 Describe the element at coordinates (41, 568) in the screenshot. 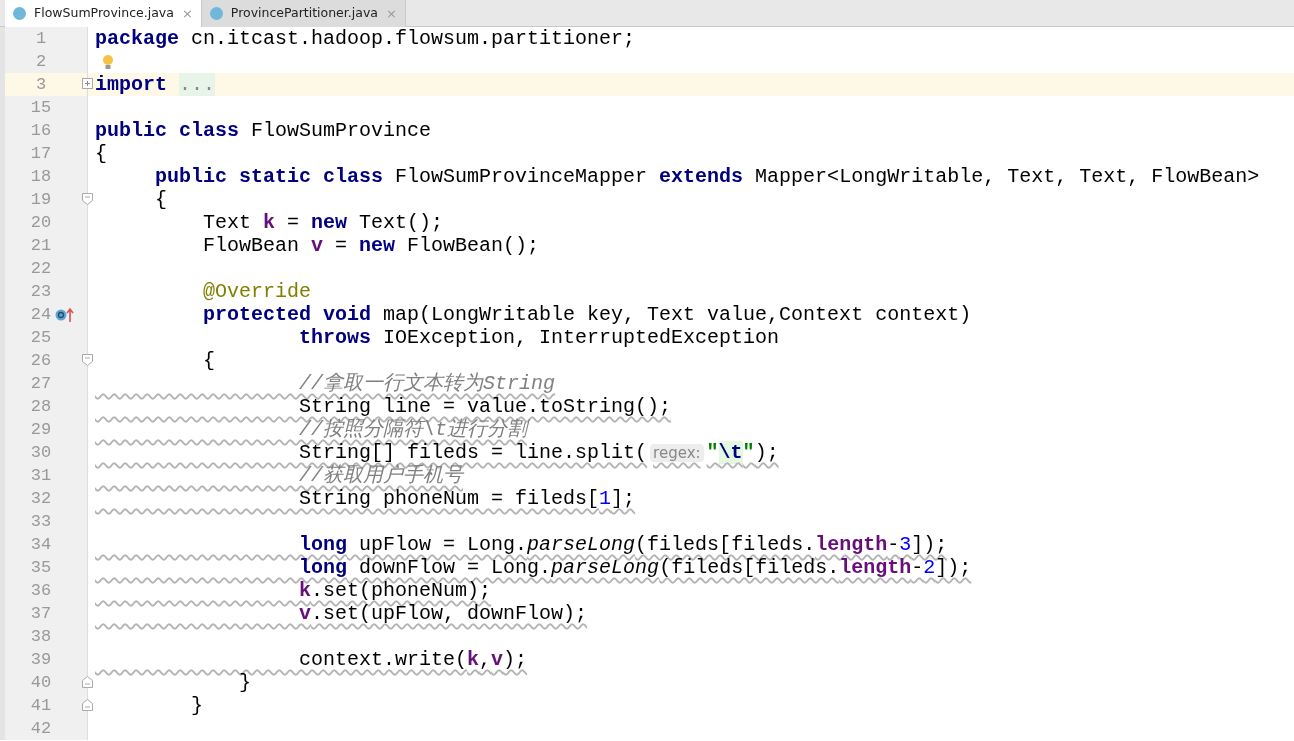

I see `line-number: 35` at that location.